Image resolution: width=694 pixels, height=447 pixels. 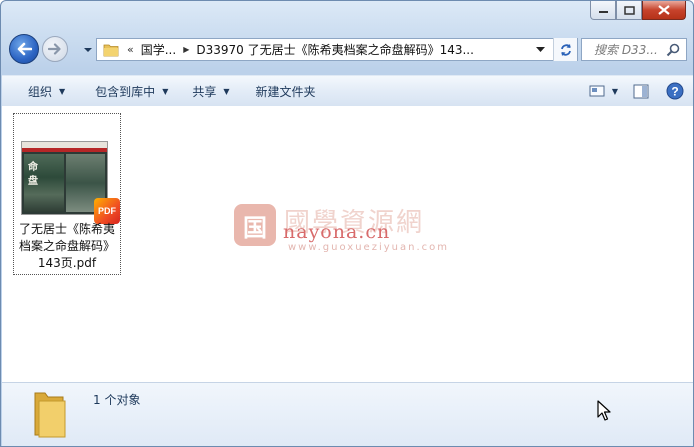 I want to click on back-button, so click(x=24, y=49).